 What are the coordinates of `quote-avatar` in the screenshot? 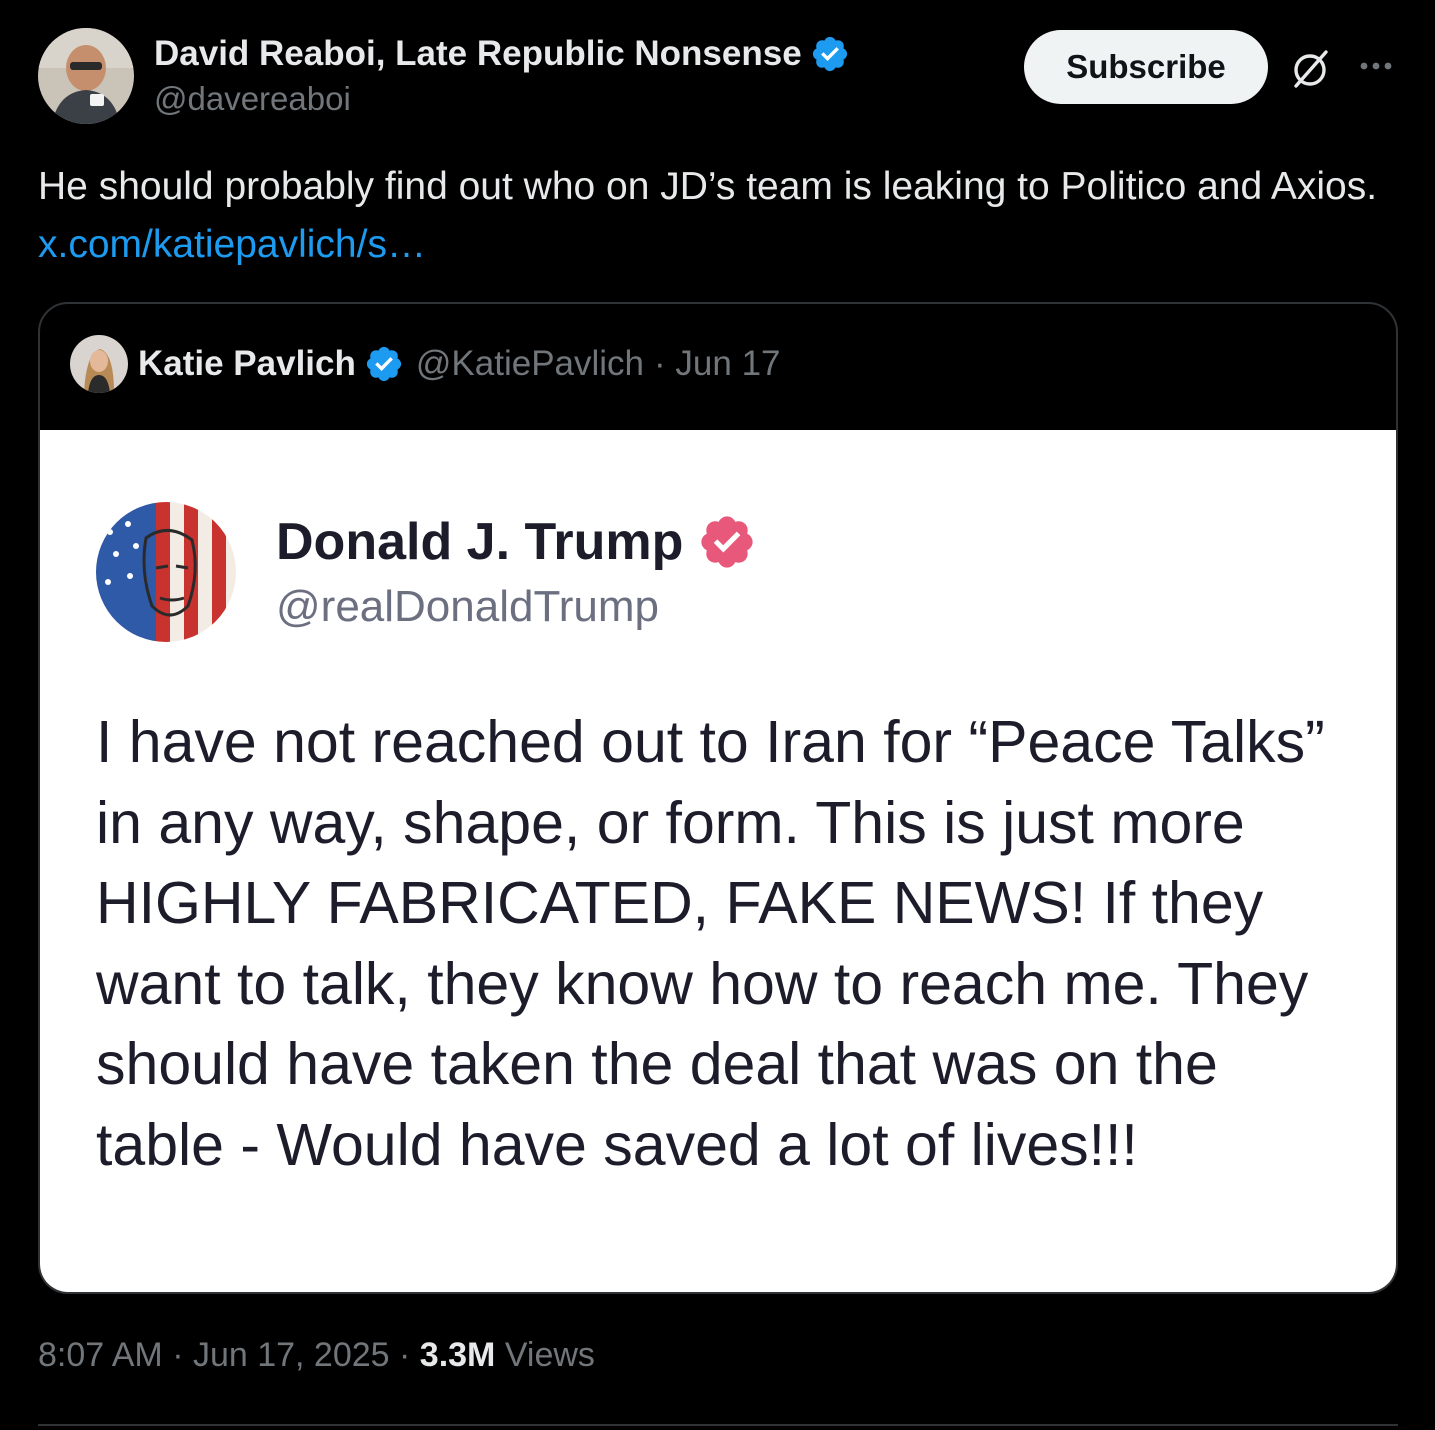 It's located at (99, 364).